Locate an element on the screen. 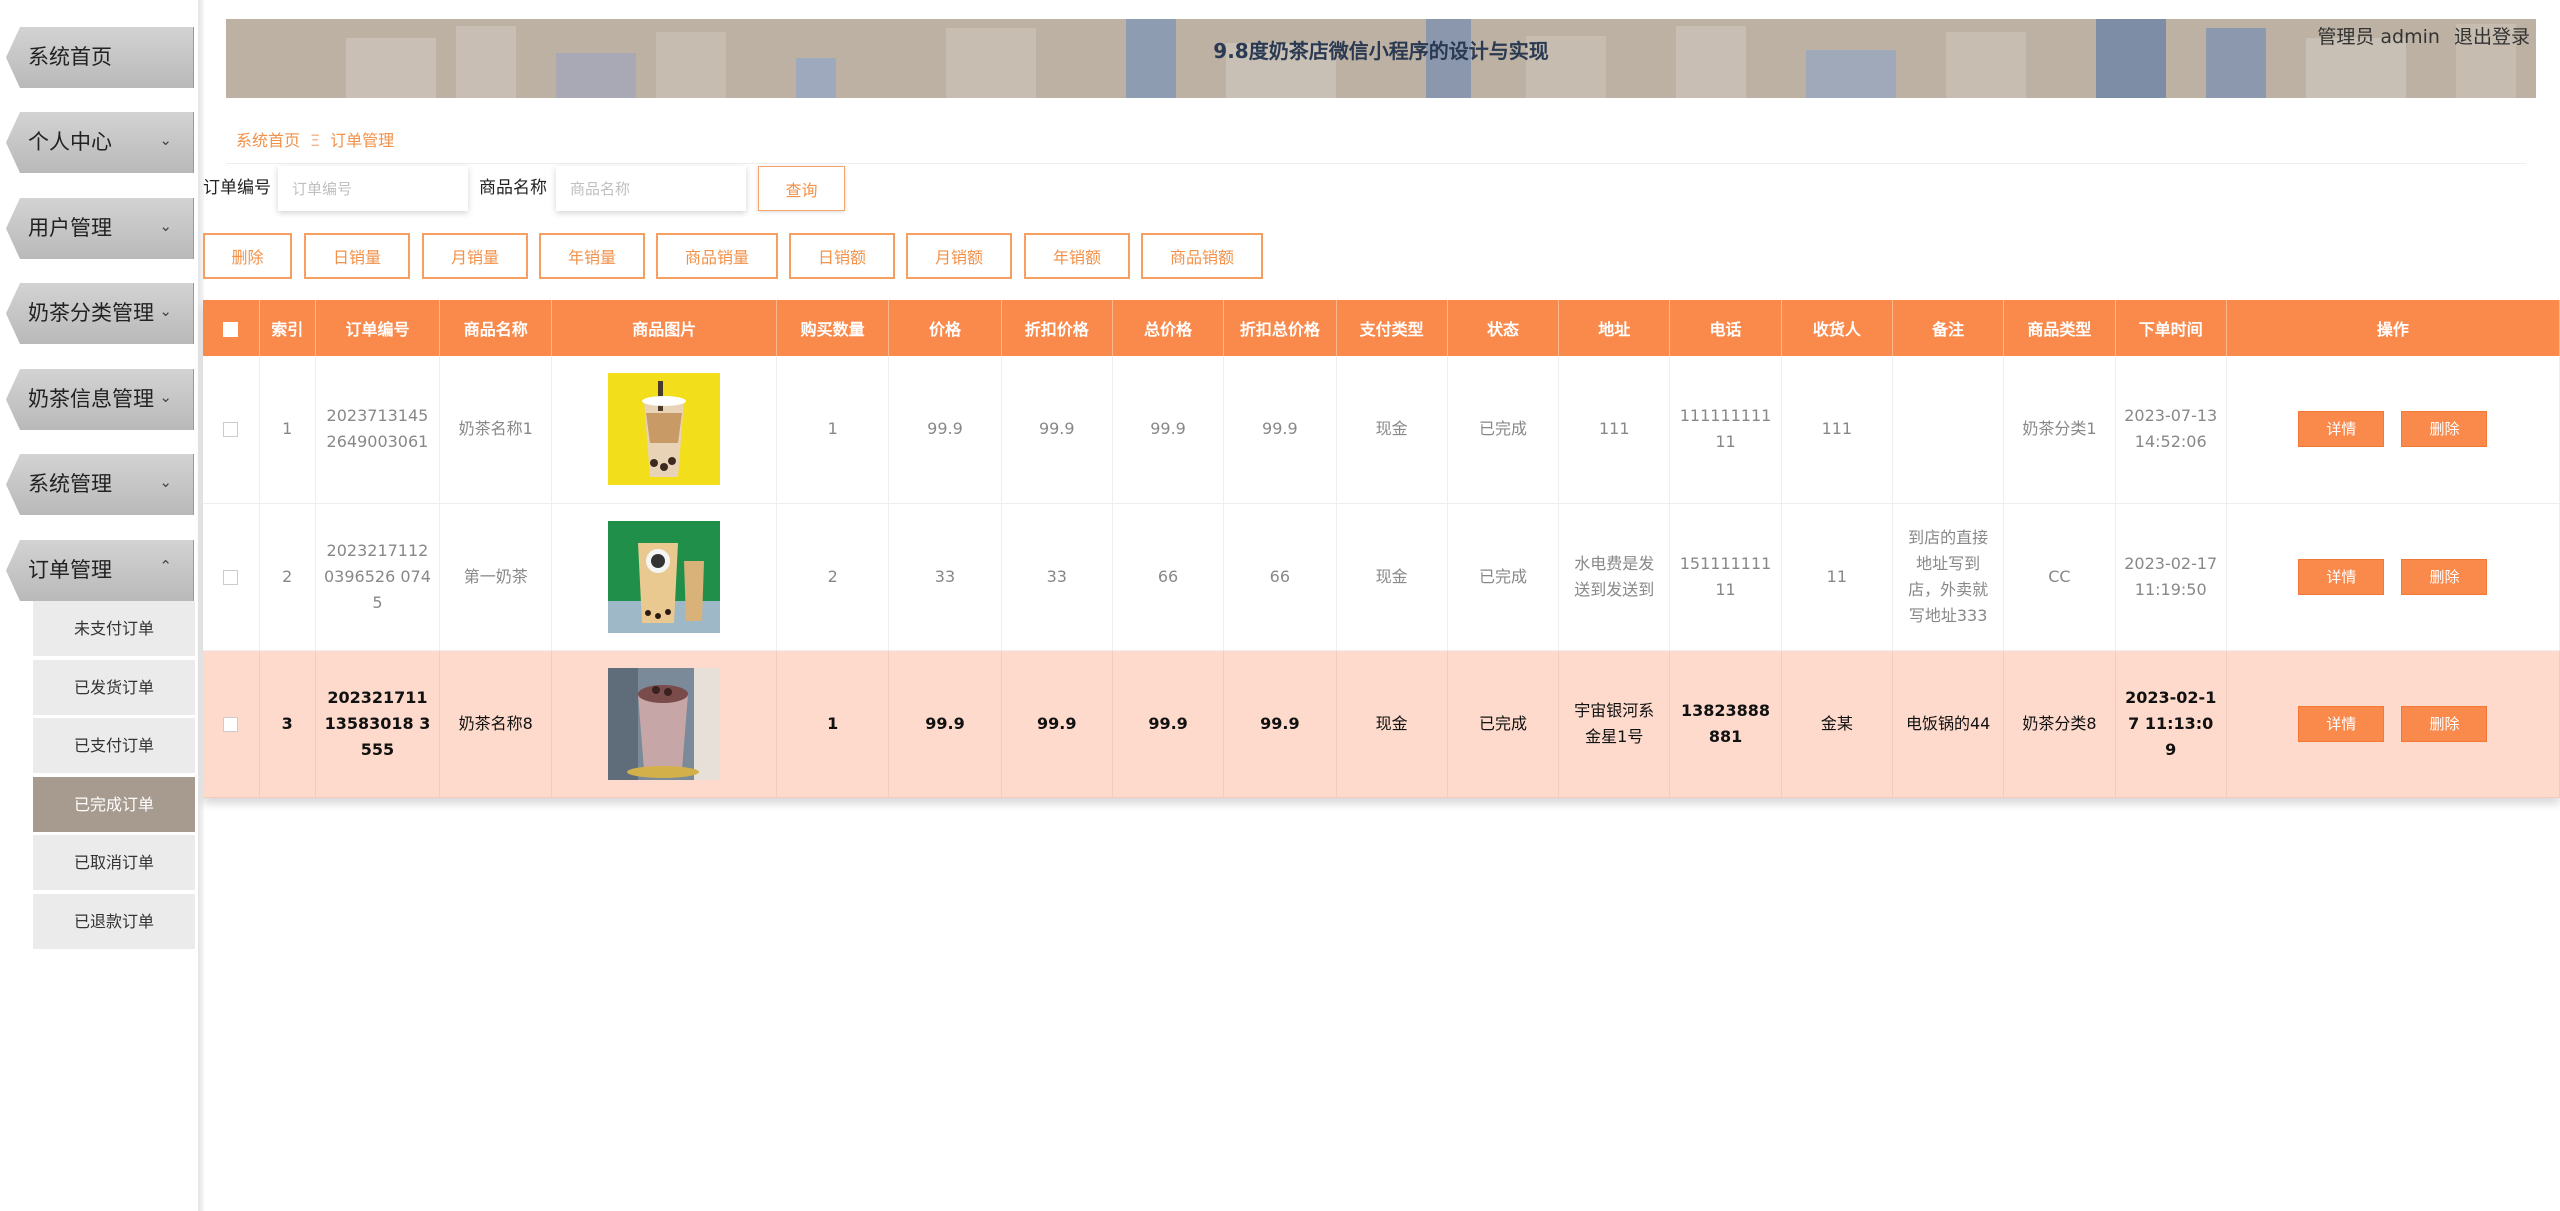  cell-discount-total: 66 is located at coordinates (1280, 577).